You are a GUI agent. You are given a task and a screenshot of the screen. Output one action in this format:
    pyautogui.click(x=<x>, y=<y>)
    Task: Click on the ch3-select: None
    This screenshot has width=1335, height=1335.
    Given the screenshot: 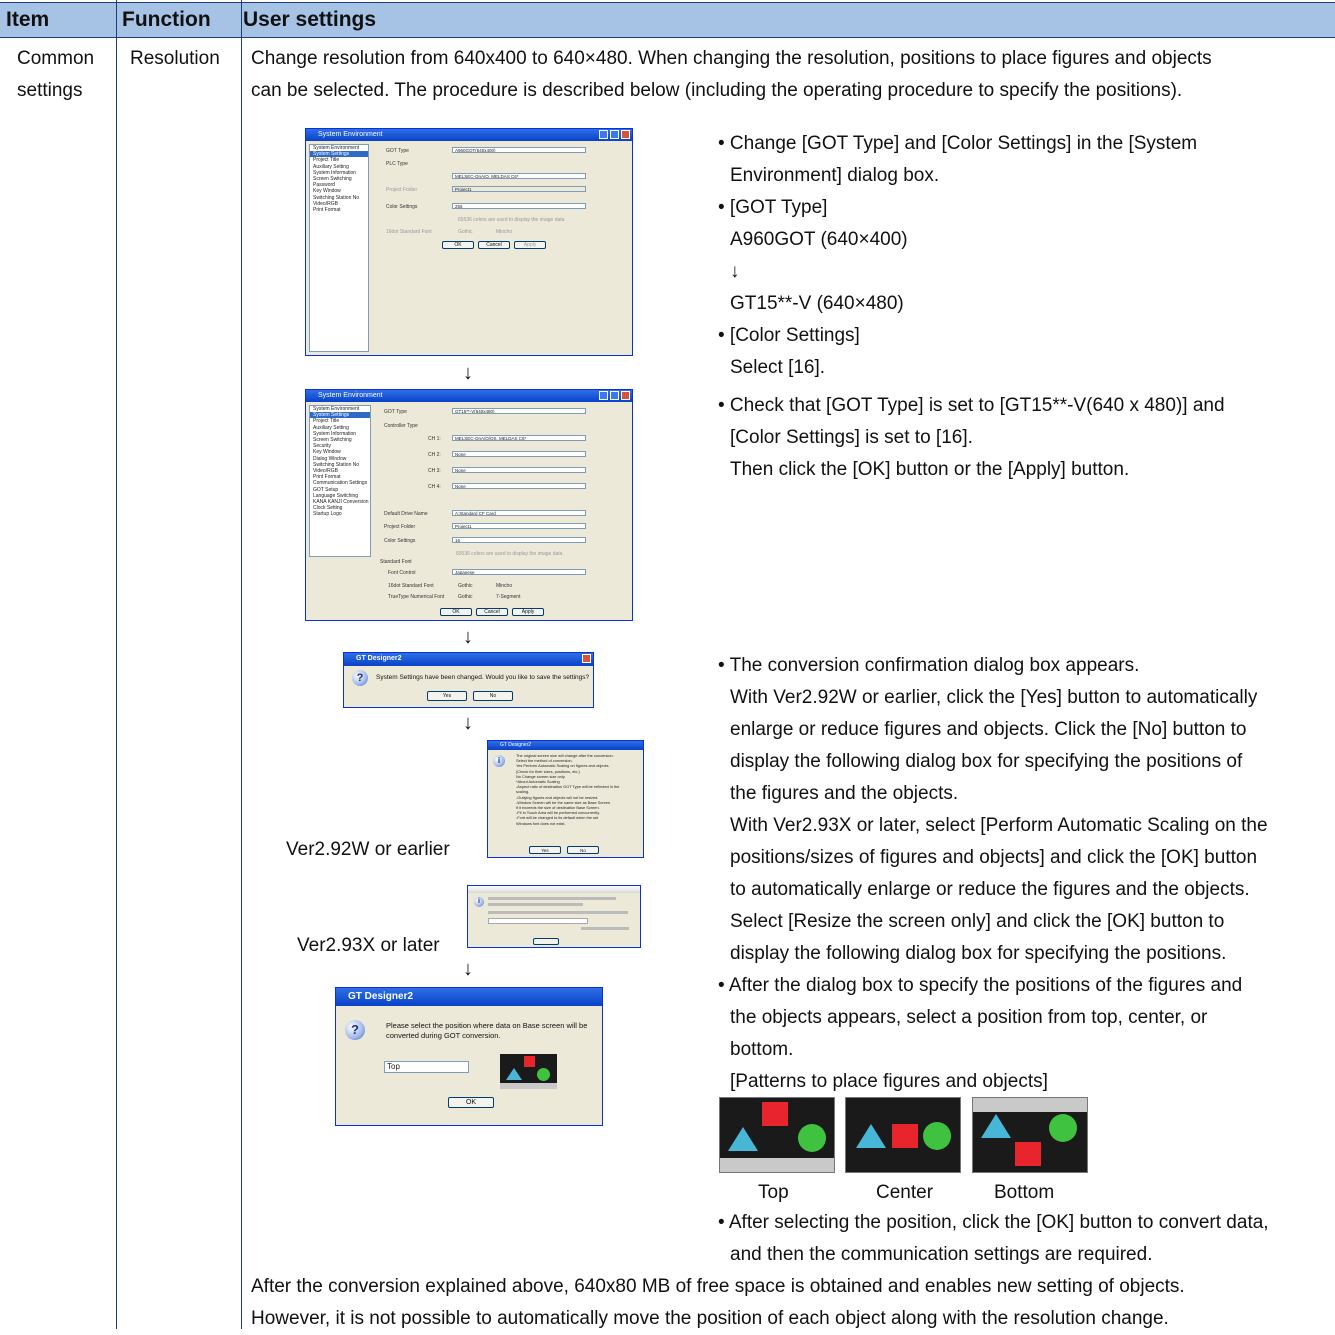 What is the action you would take?
    pyautogui.click(x=519, y=470)
    